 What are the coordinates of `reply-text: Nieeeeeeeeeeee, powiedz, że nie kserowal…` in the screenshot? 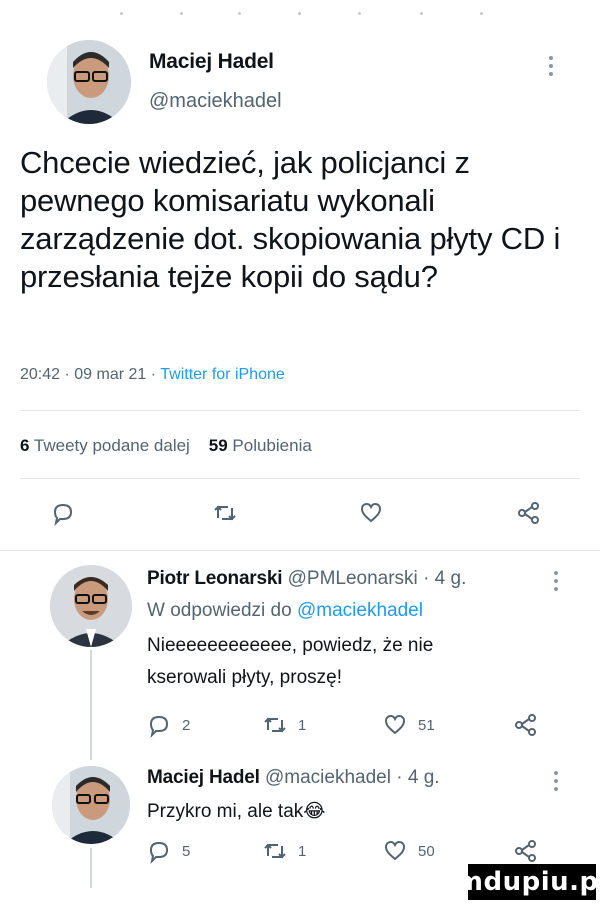 It's located at (290, 662).